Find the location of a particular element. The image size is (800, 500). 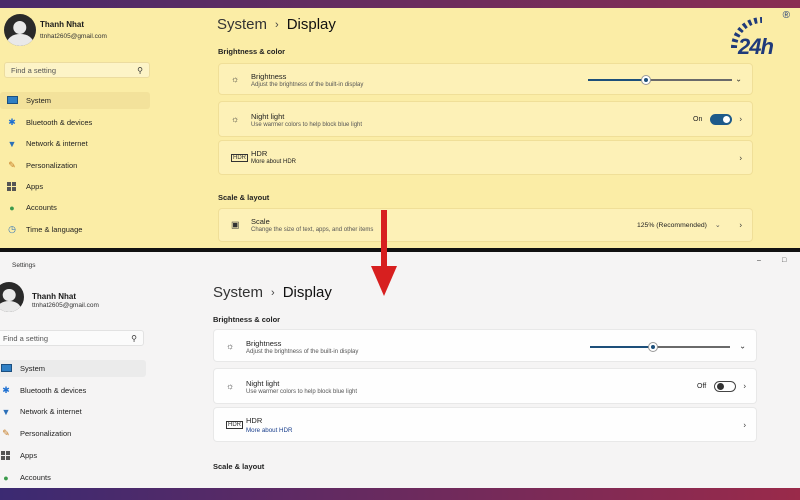

bottom-brand-bar is located at coordinates (400, 494).